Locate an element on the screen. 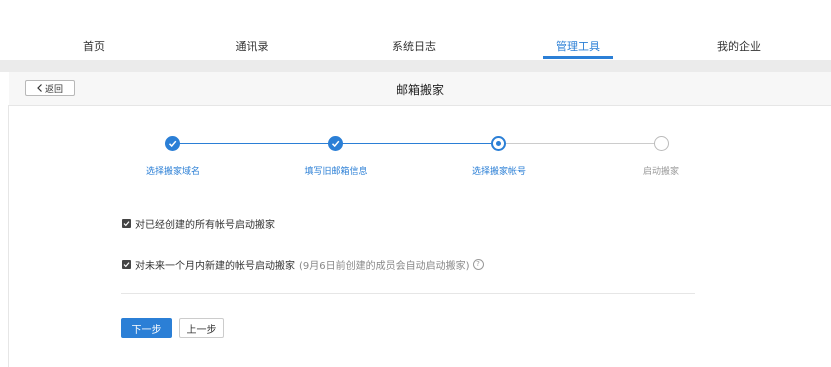  nav-home: 首页 is located at coordinates (94, 46).